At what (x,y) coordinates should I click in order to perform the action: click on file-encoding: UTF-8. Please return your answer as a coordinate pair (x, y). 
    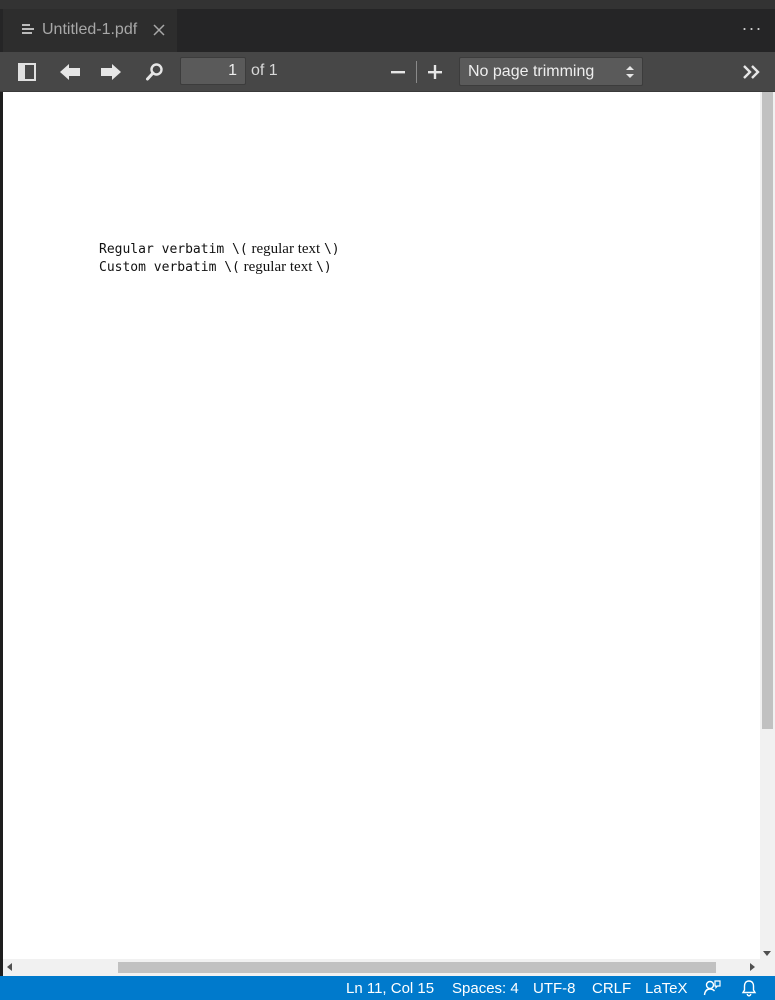
    Looking at the image, I should click on (554, 988).